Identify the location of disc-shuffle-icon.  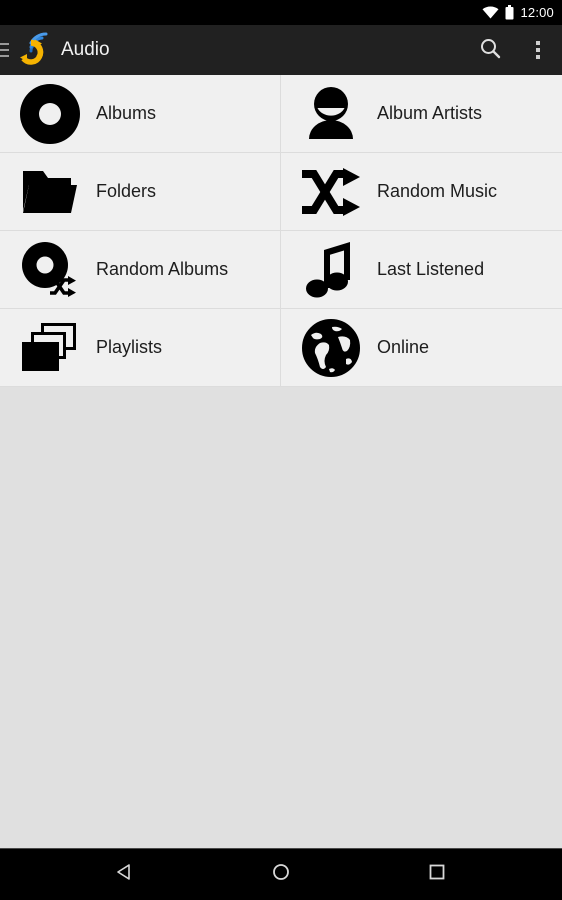
(50, 270).